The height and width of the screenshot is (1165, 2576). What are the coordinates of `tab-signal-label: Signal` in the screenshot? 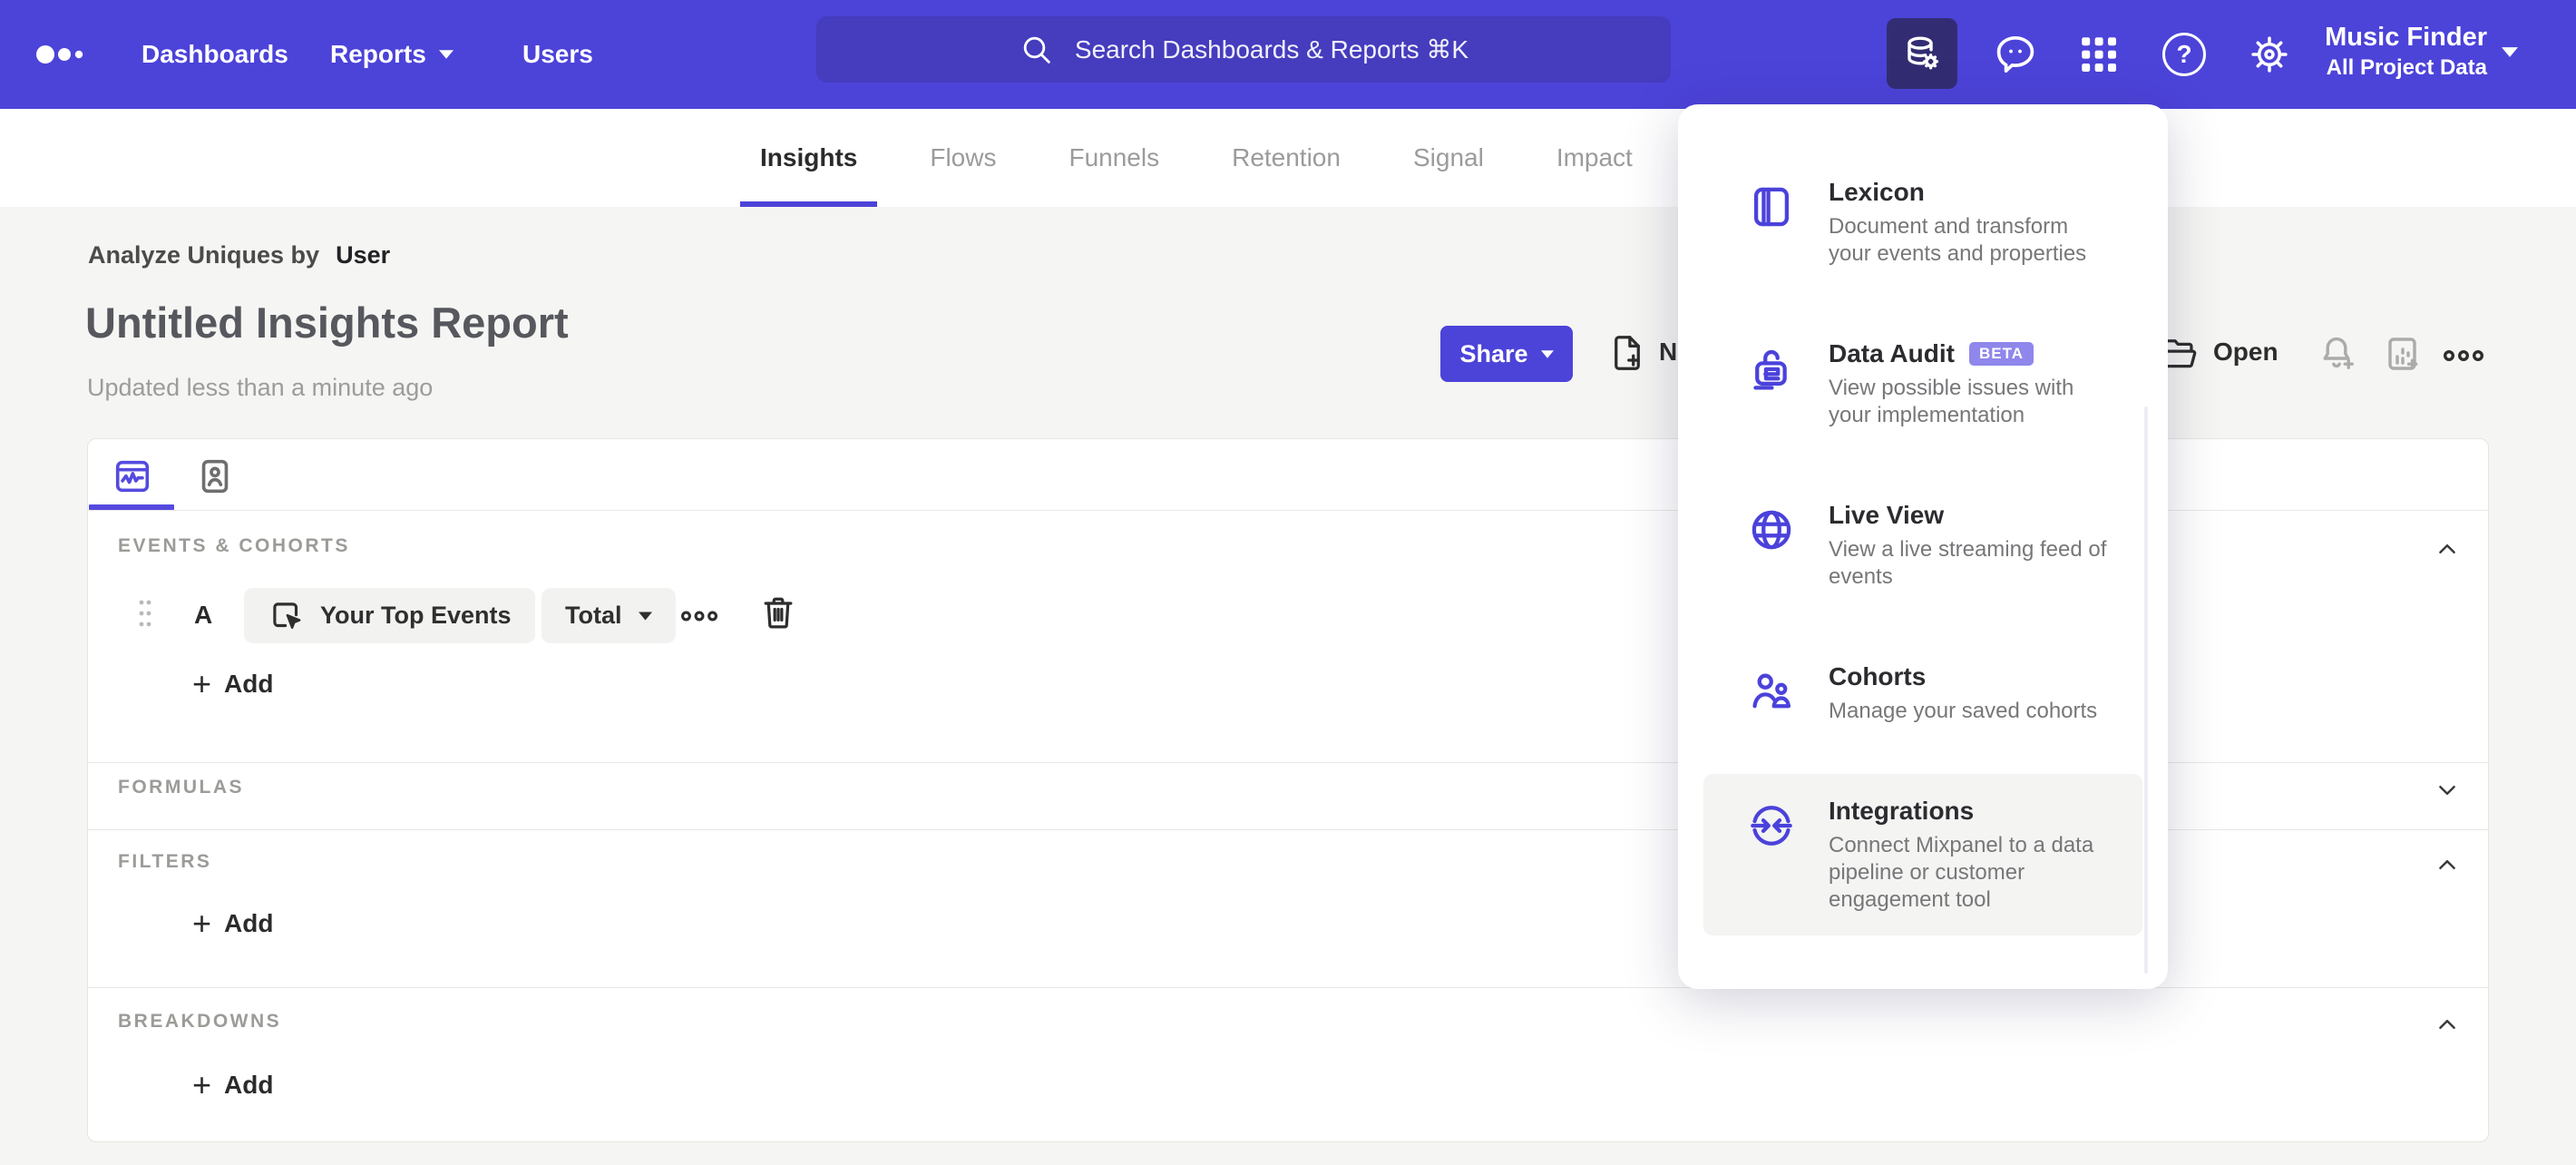 It's located at (1448, 157).